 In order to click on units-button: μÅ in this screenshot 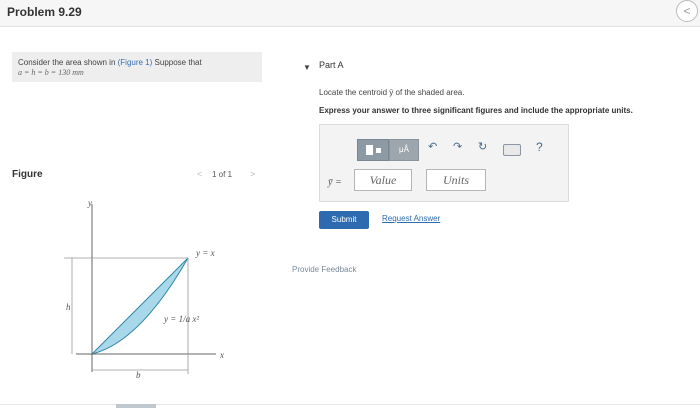, I will do `click(404, 150)`.